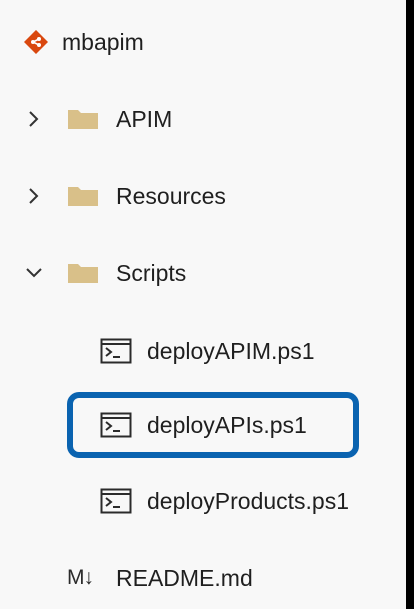 Image resolution: width=414 pixels, height=609 pixels. I want to click on tree-folder-resources: Resources, so click(203, 196).